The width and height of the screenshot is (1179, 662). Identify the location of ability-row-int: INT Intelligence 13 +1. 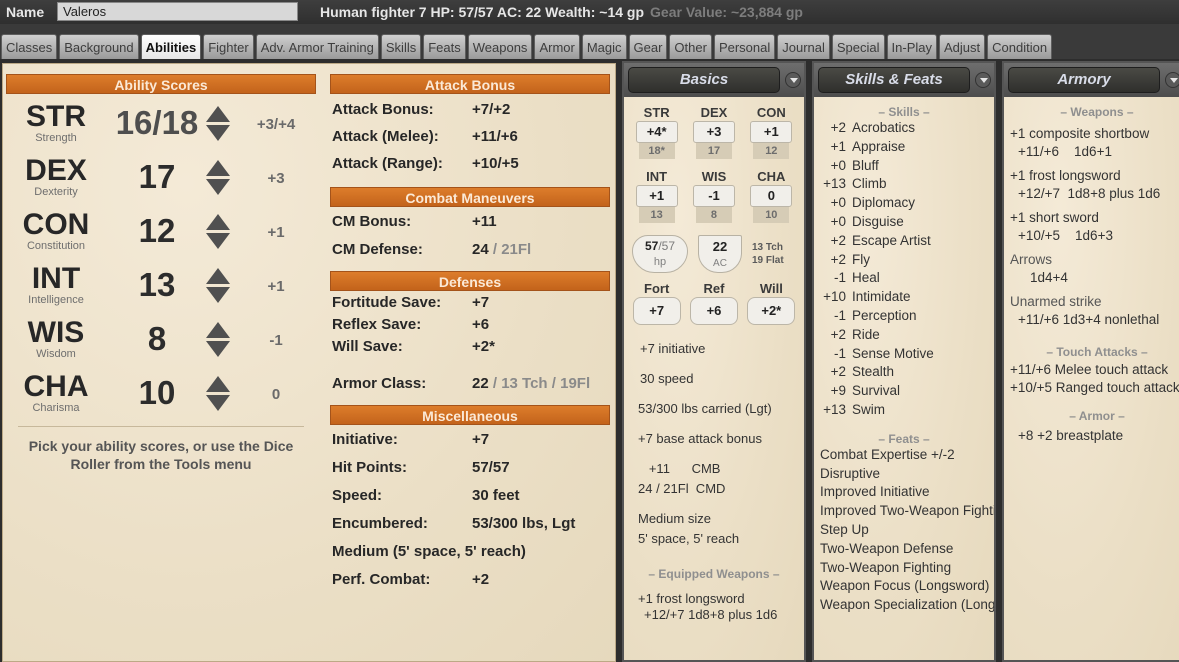
(161, 283).